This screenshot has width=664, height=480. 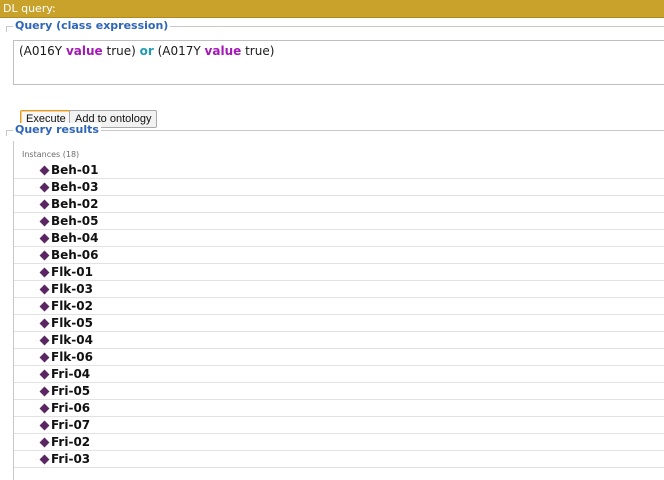 What do you see at coordinates (339, 357) in the screenshot?
I see `instance-row: Flk-06` at bounding box center [339, 357].